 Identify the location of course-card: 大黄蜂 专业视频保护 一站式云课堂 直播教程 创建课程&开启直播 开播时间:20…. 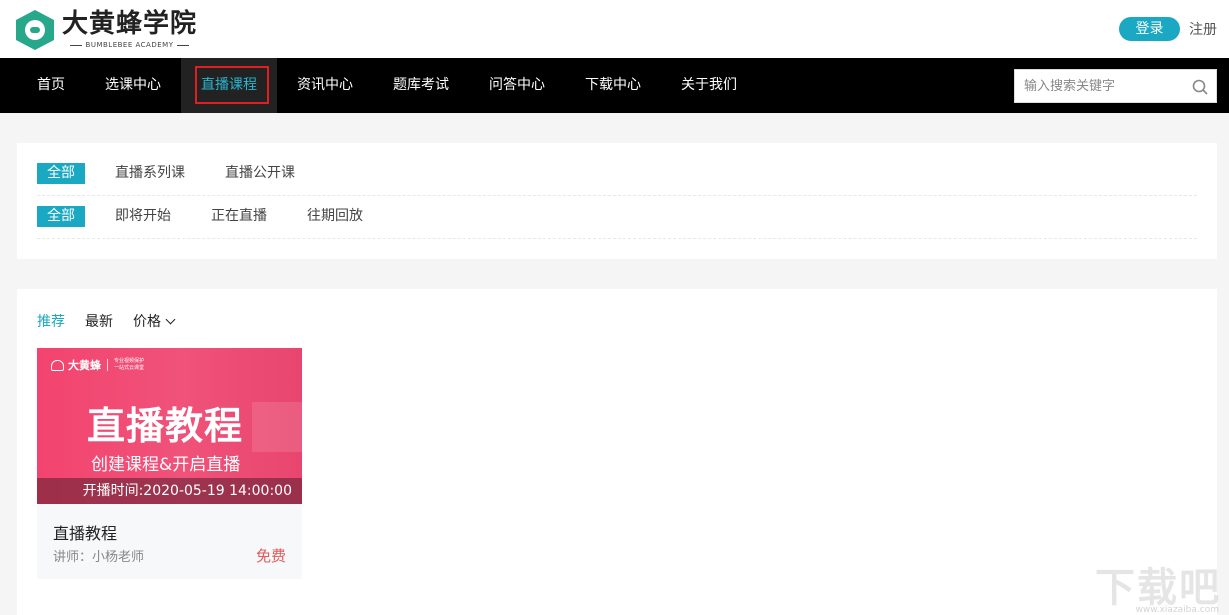
(169, 463).